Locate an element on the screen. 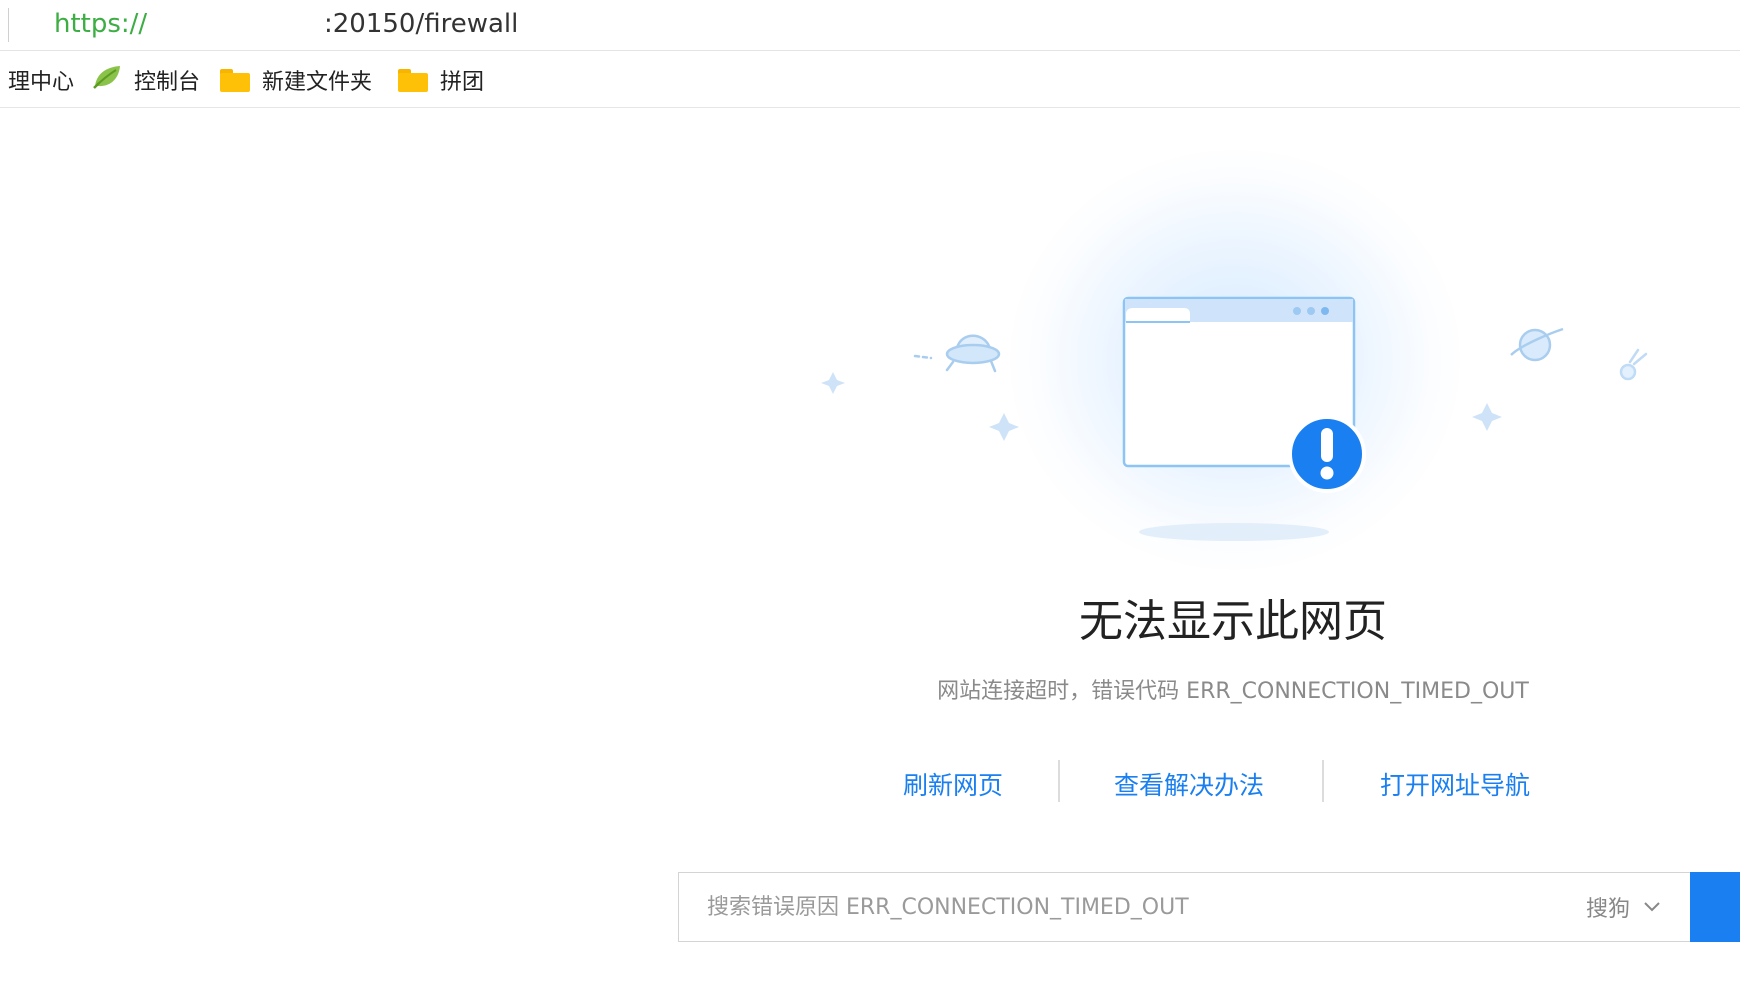 Image resolution: width=1754 pixels, height=985 pixels. refresh-page-link: 刷新网页 is located at coordinates (953, 784).